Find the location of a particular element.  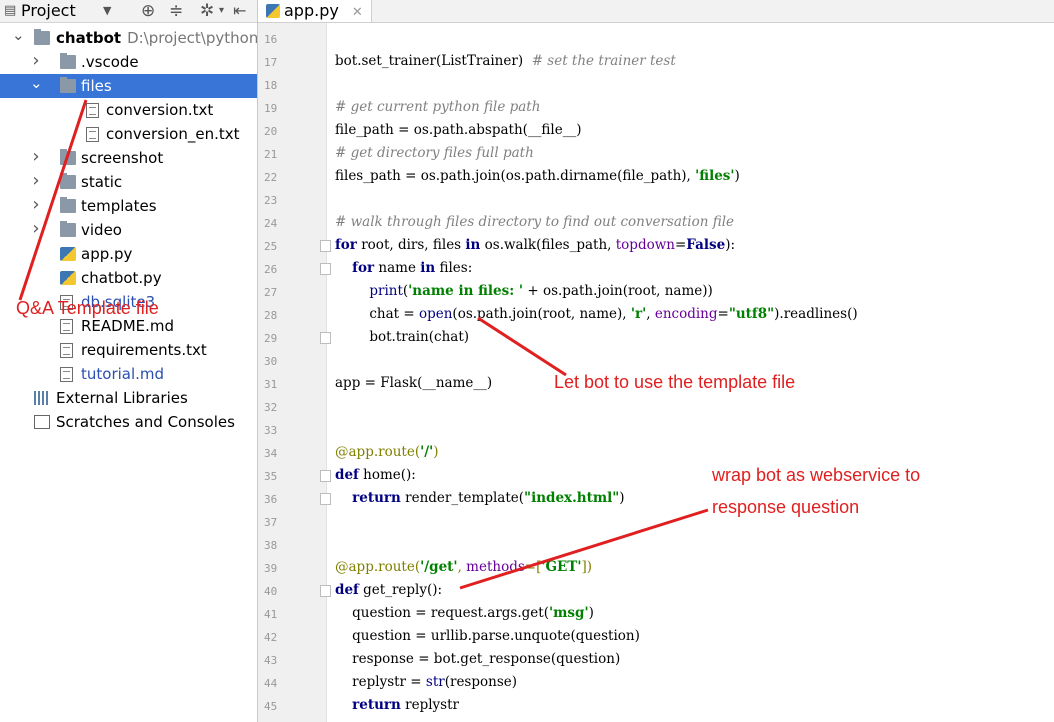

settings-dropdown-icon: ▾ is located at coordinates (221, 11).